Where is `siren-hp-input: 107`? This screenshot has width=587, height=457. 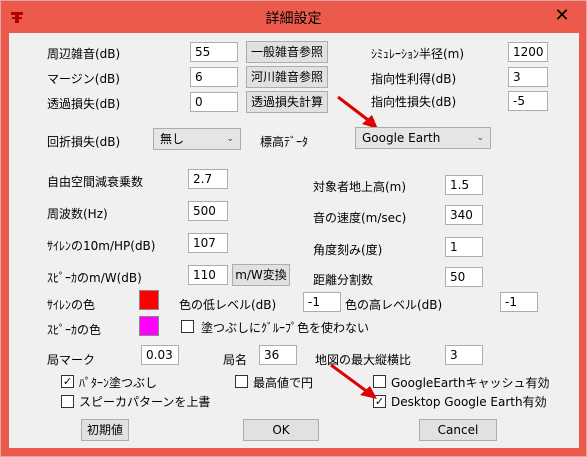
siren-hp-input: 107 is located at coordinates (208, 243).